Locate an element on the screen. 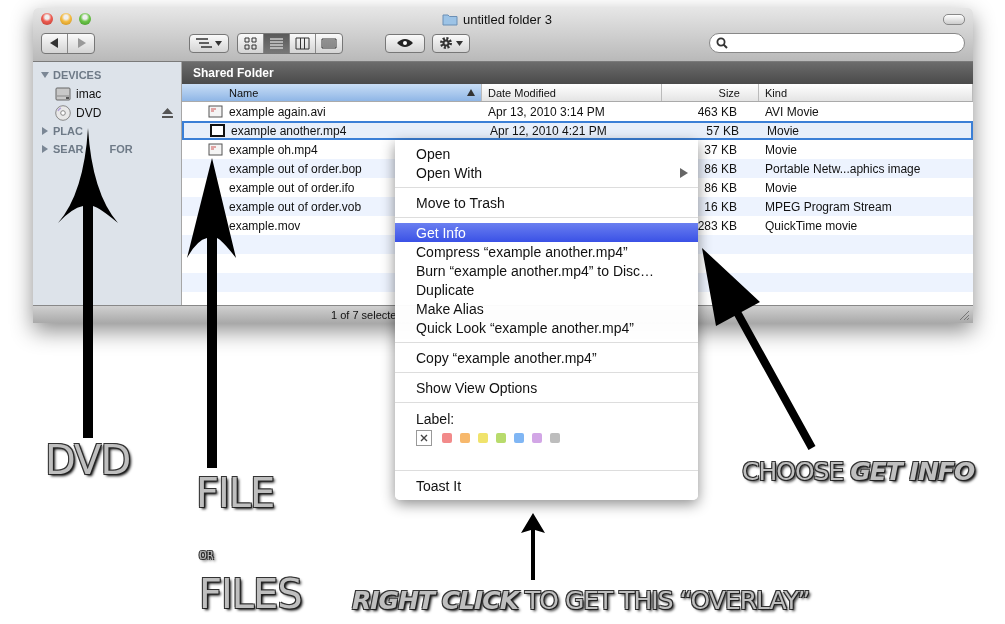  sidebar-heading: FOR is located at coordinates (121, 149).